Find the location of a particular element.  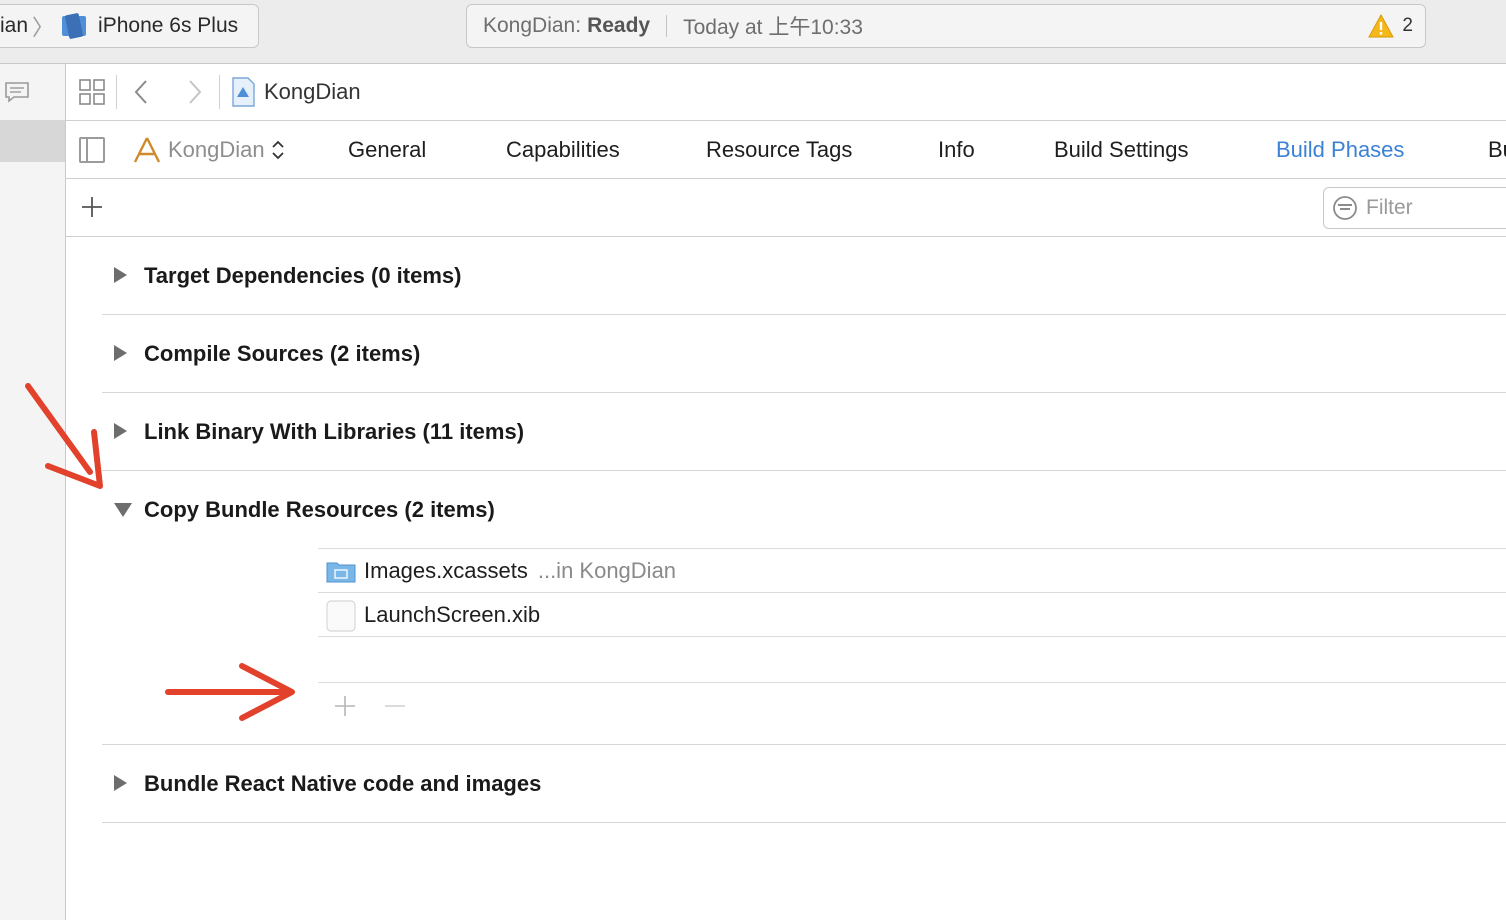

phase-toolbar: Filter is located at coordinates (786, 208).